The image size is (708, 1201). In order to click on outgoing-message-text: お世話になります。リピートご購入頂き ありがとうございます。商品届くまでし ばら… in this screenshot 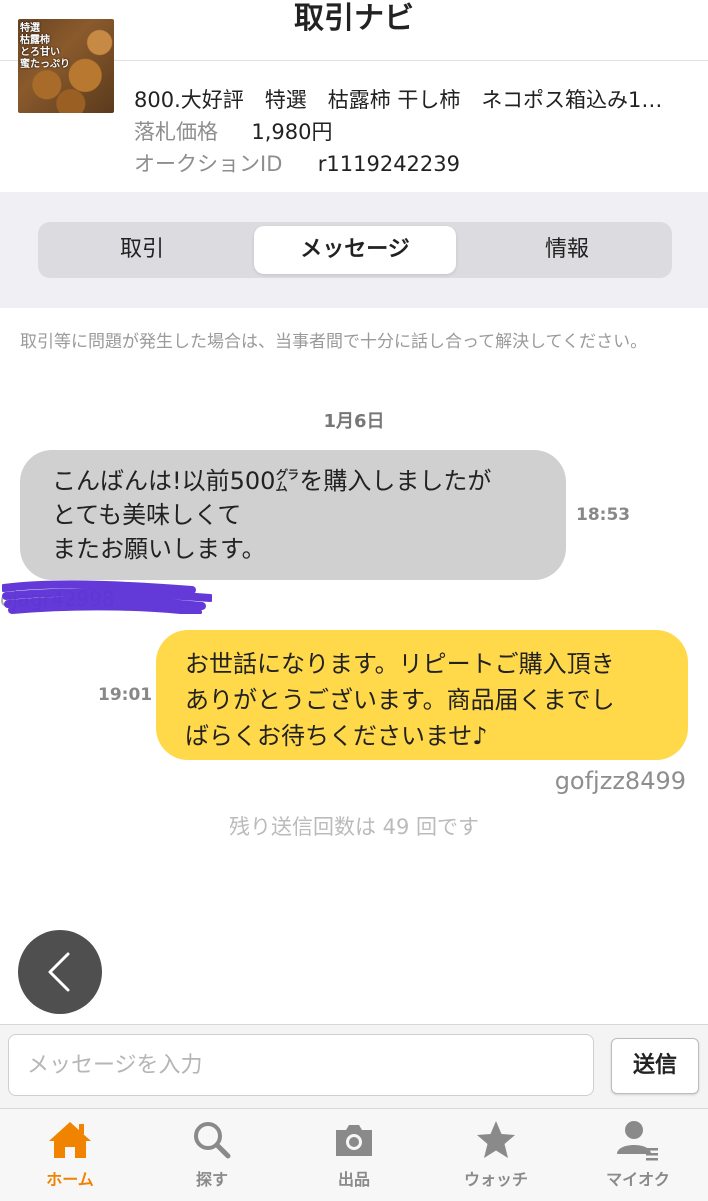, I will do `click(400, 700)`.